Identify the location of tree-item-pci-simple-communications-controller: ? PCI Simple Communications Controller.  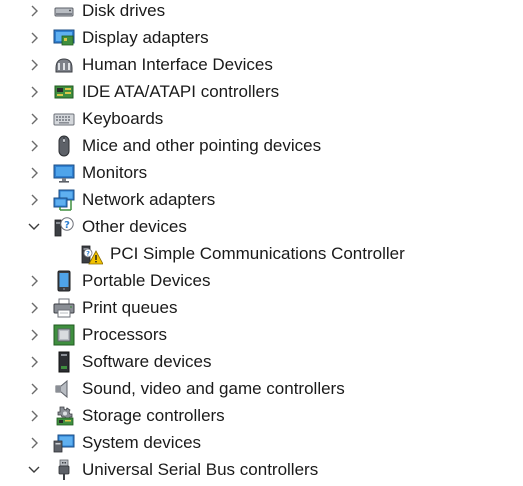
(261, 253).